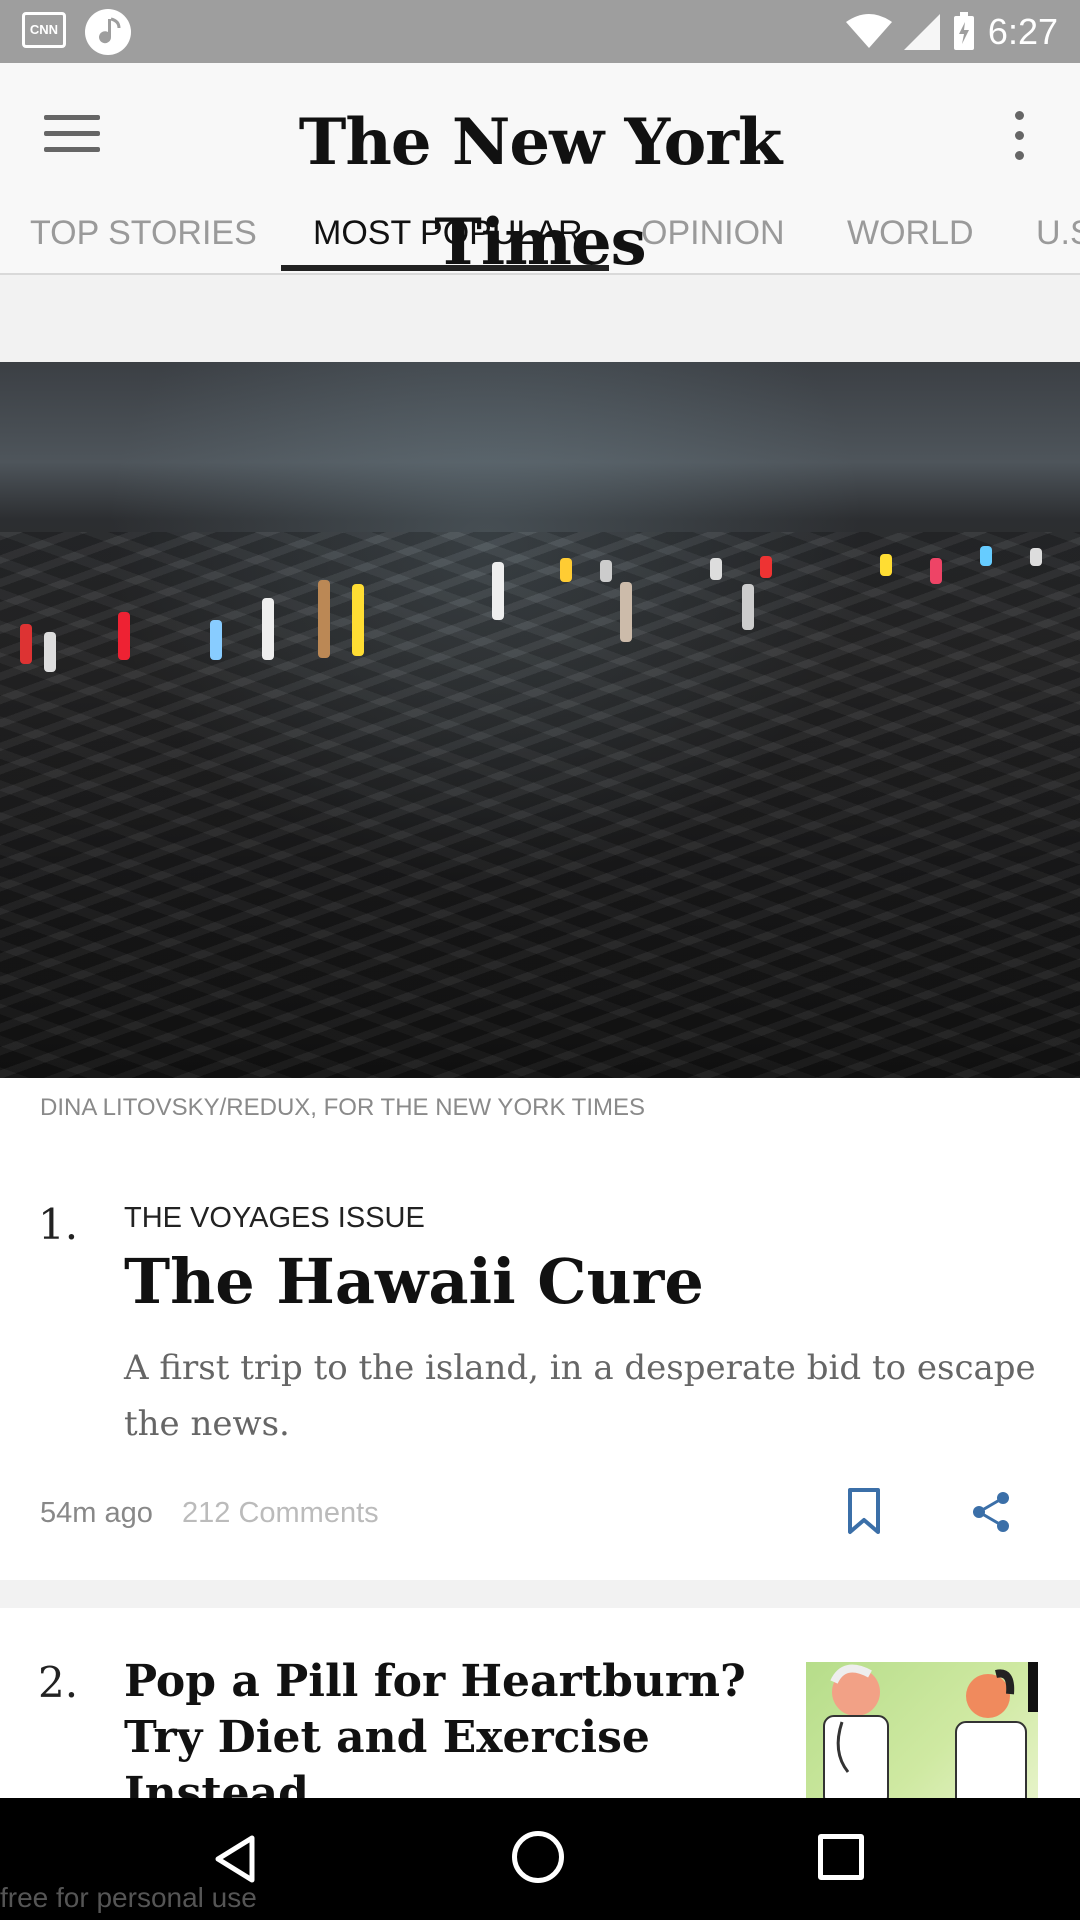 Image resolution: width=1080 pixels, height=1920 pixels. What do you see at coordinates (991, 1512) in the screenshot?
I see `share-icon` at bounding box center [991, 1512].